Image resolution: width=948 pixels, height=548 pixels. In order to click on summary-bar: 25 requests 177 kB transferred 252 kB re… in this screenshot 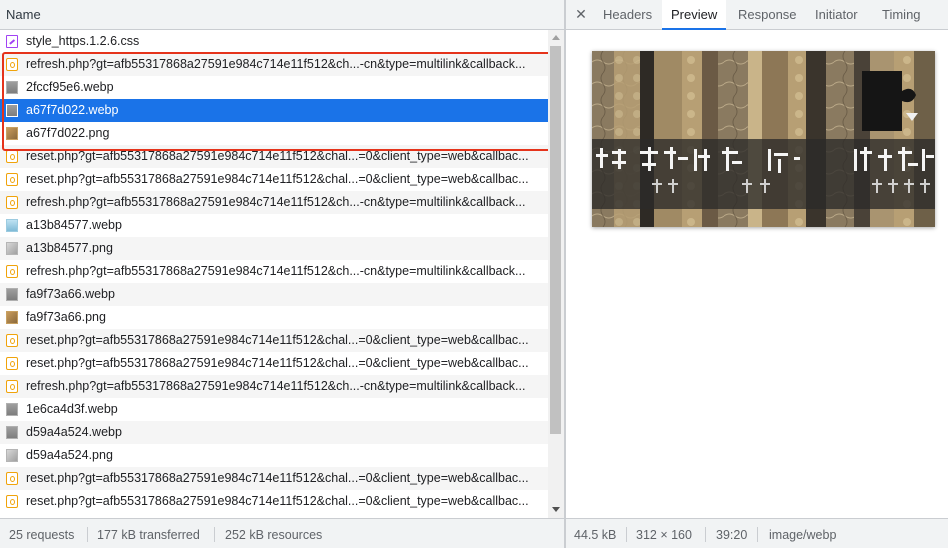, I will do `click(282, 533)`.